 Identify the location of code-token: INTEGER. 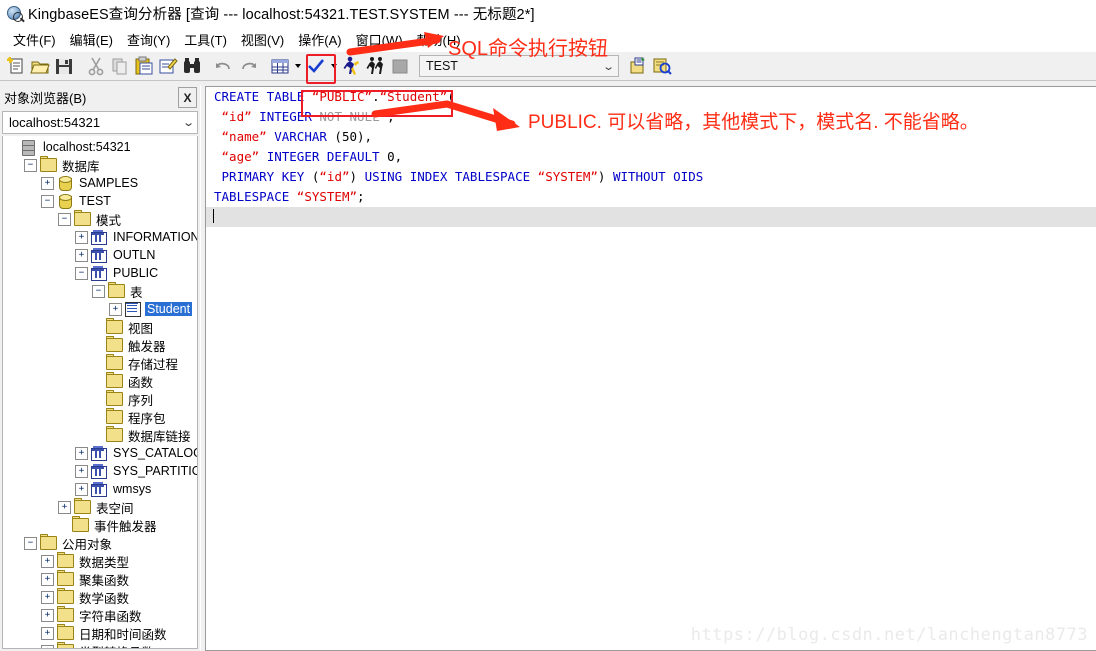
(285, 116).